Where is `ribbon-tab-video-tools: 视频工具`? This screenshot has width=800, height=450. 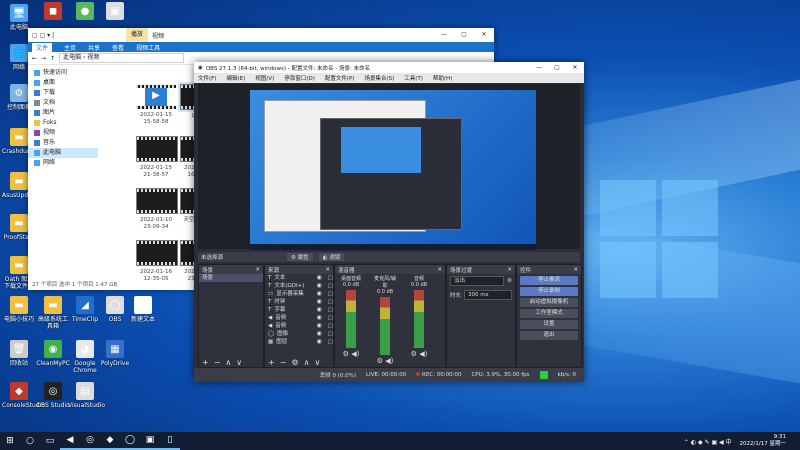 ribbon-tab-video-tools: 视频工具 is located at coordinates (148, 47).